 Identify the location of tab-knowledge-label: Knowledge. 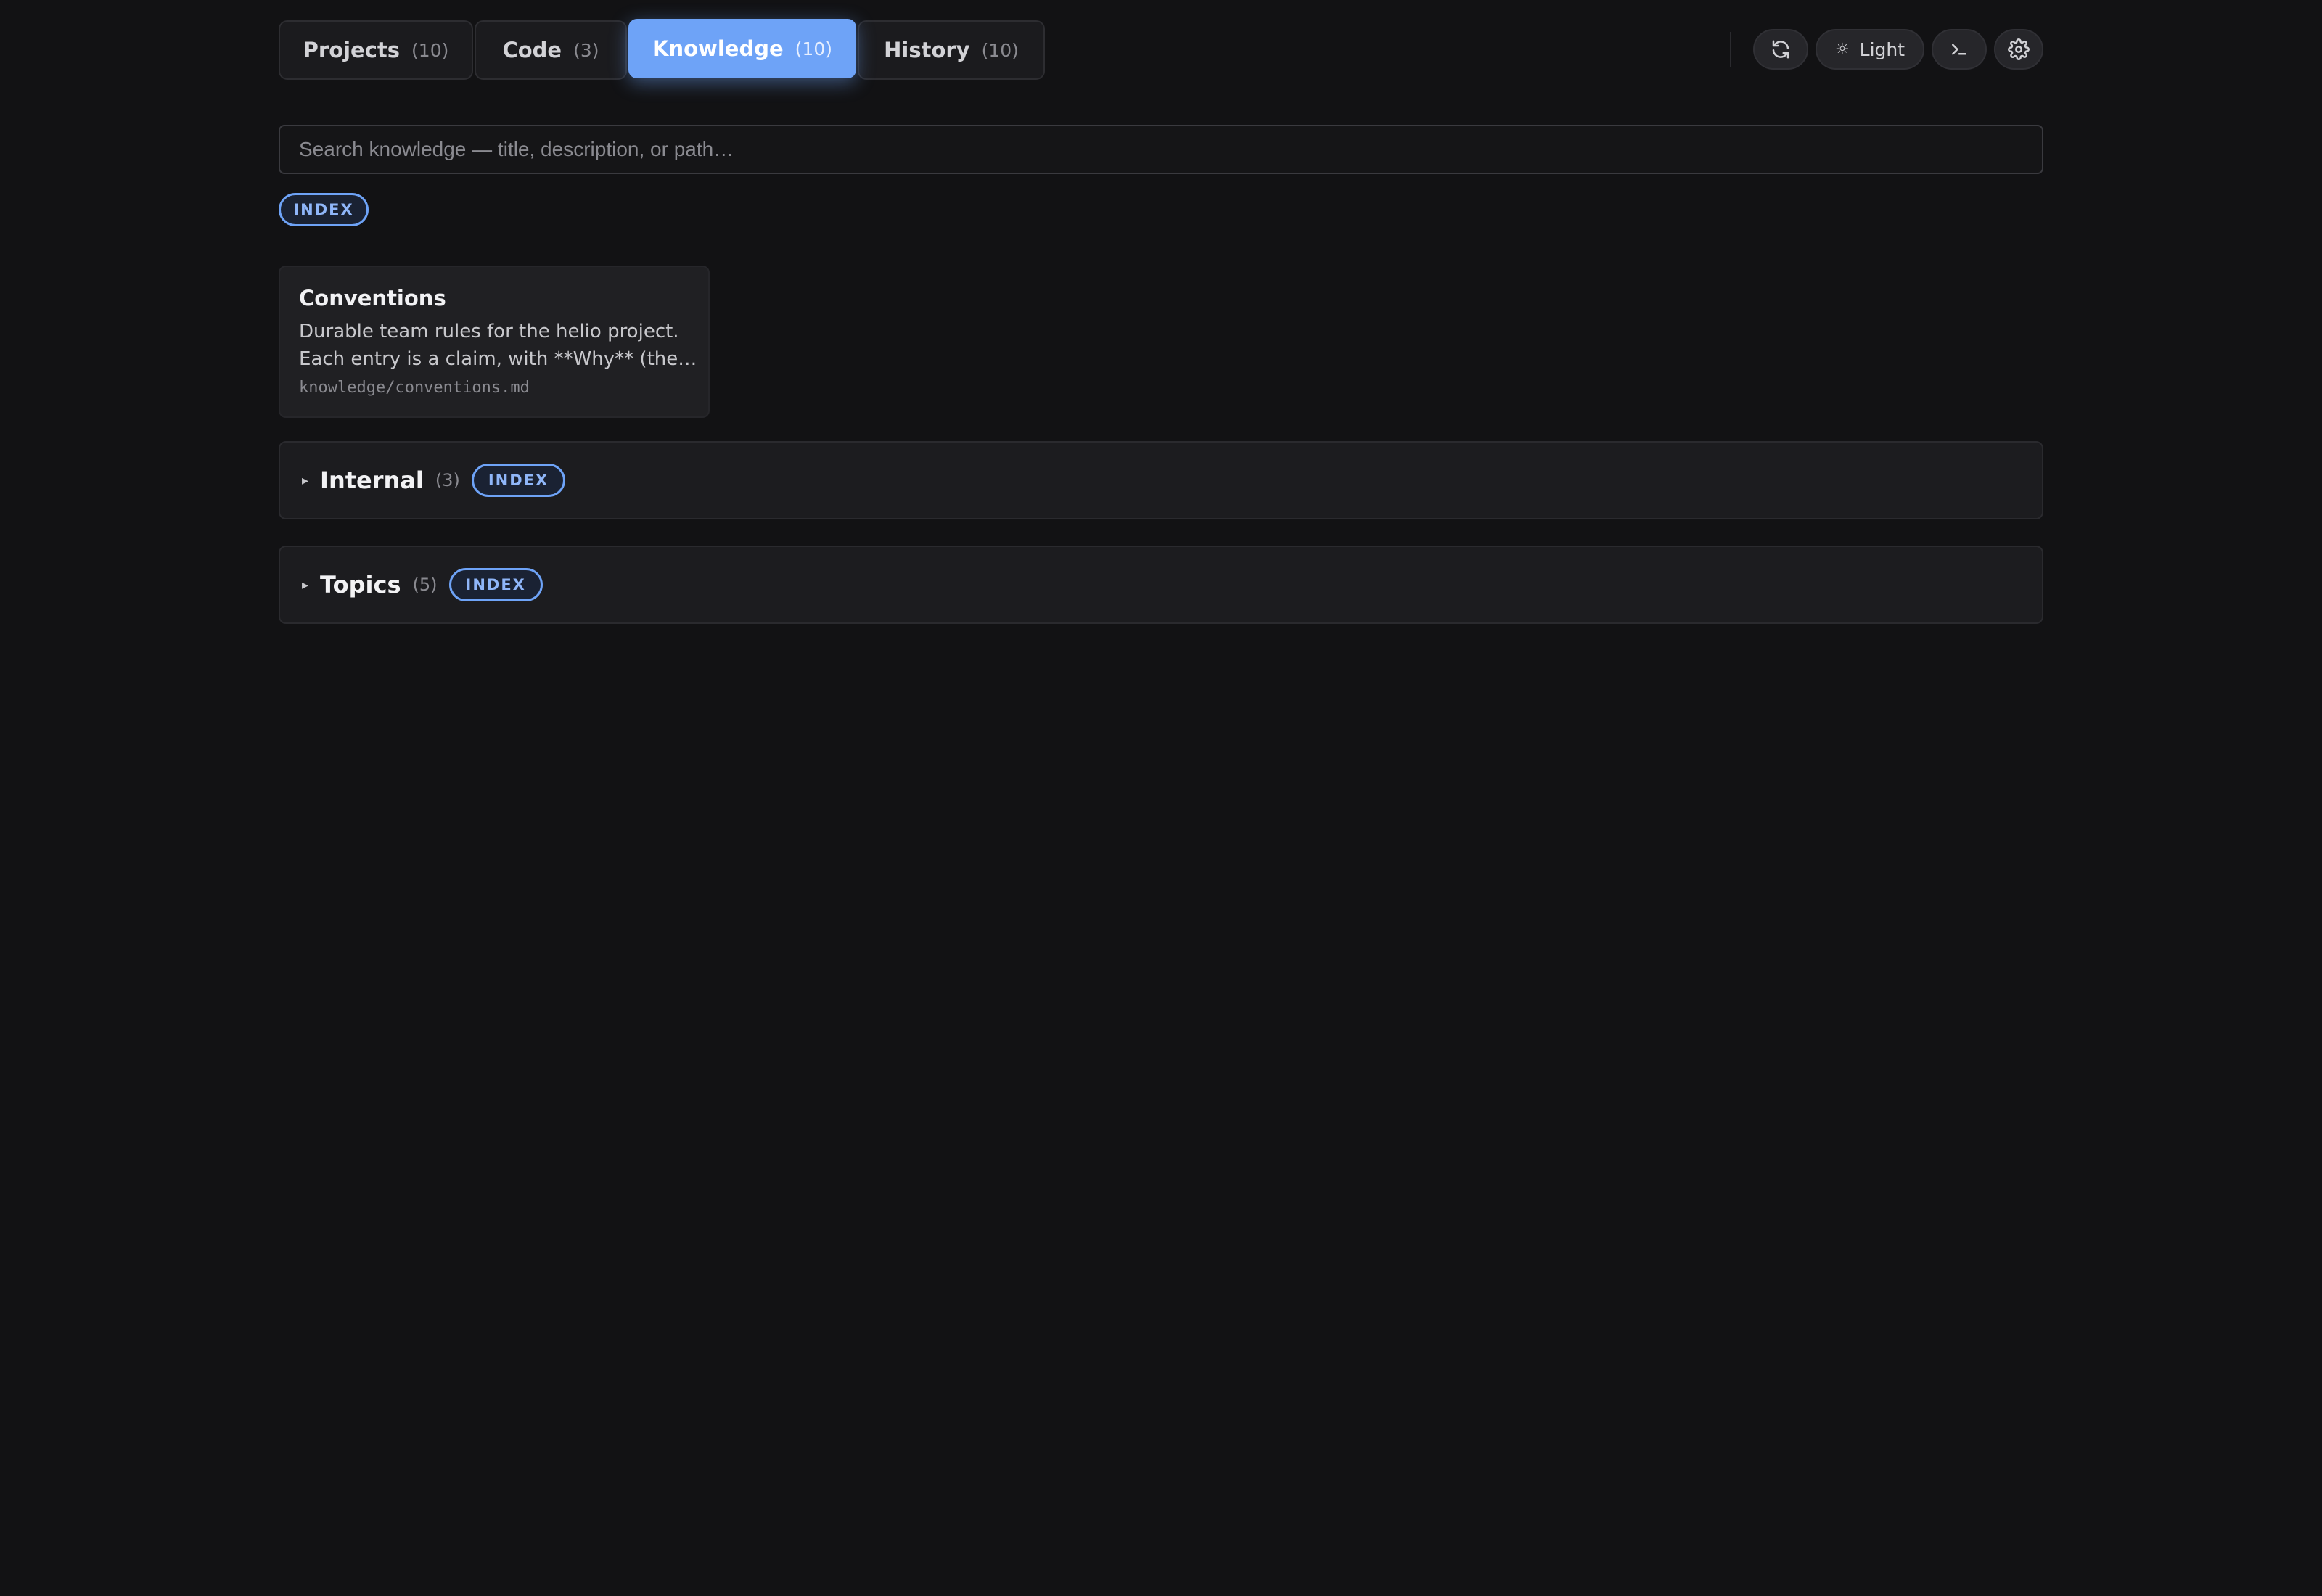
(718, 48).